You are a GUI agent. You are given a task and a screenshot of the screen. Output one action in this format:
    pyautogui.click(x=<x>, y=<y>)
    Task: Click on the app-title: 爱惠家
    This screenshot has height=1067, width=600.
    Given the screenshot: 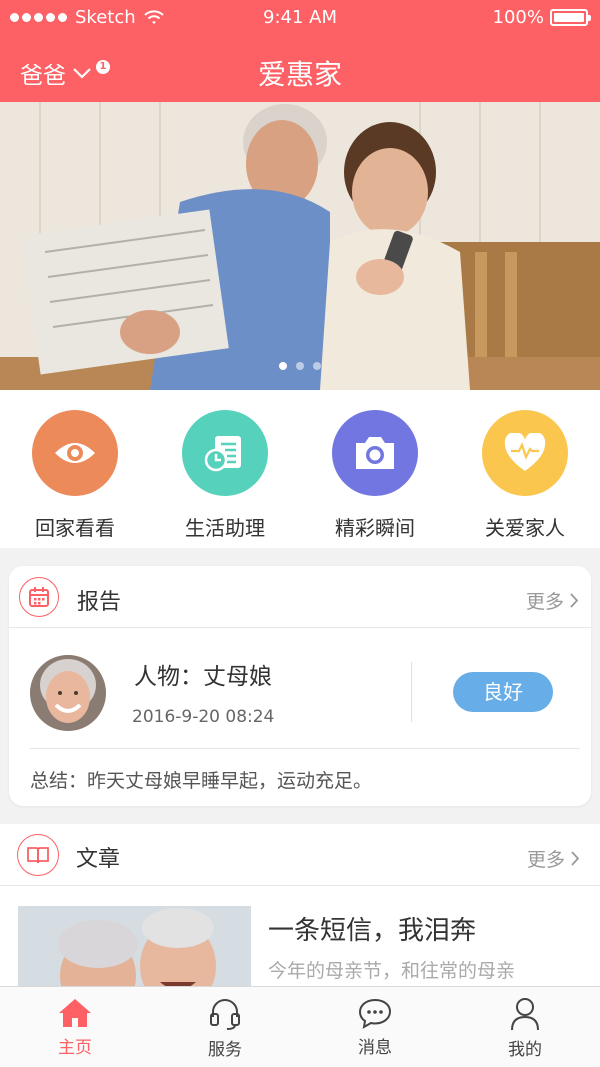 What is the action you would take?
    pyautogui.click(x=299, y=74)
    